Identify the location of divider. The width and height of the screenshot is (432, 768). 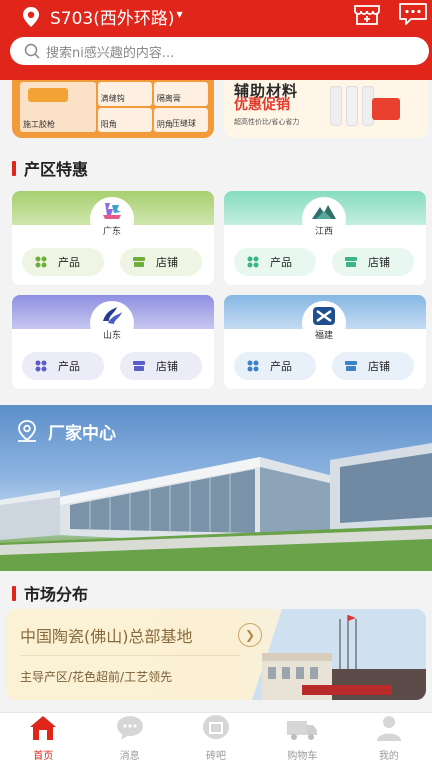
(130, 655).